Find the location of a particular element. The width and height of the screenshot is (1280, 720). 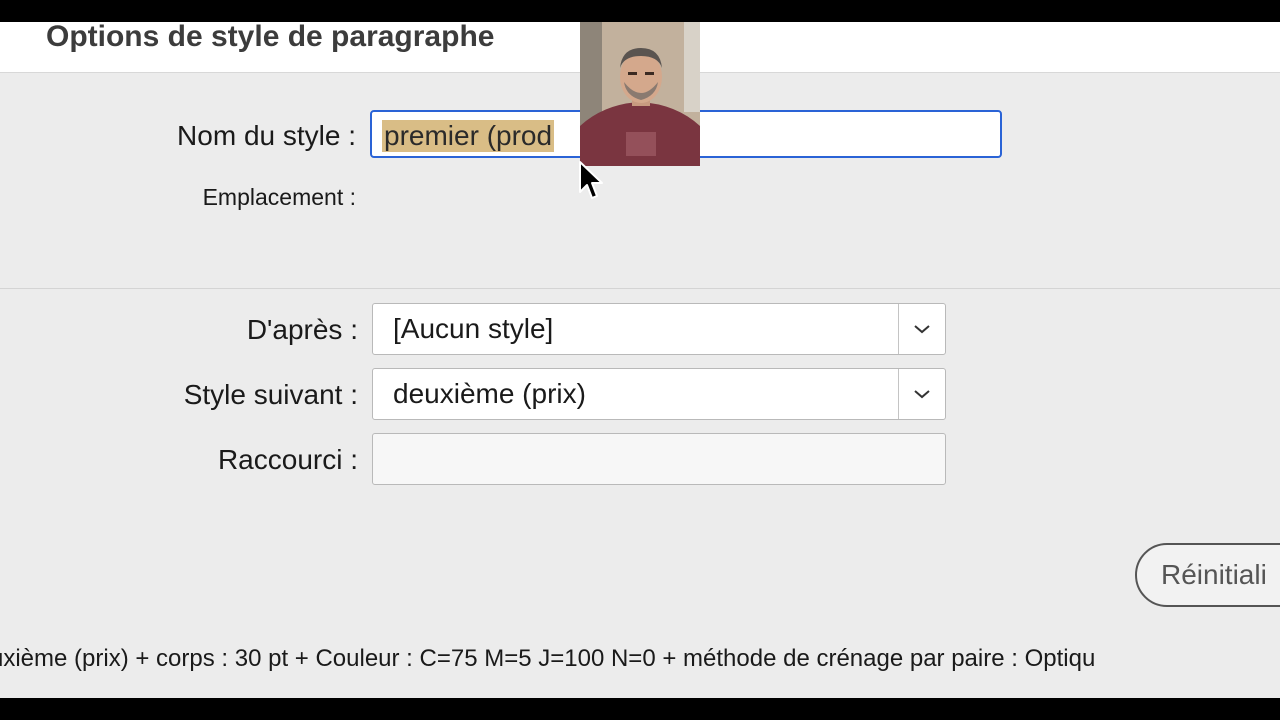

mouse-cursor-icon is located at coordinates (591, 180).